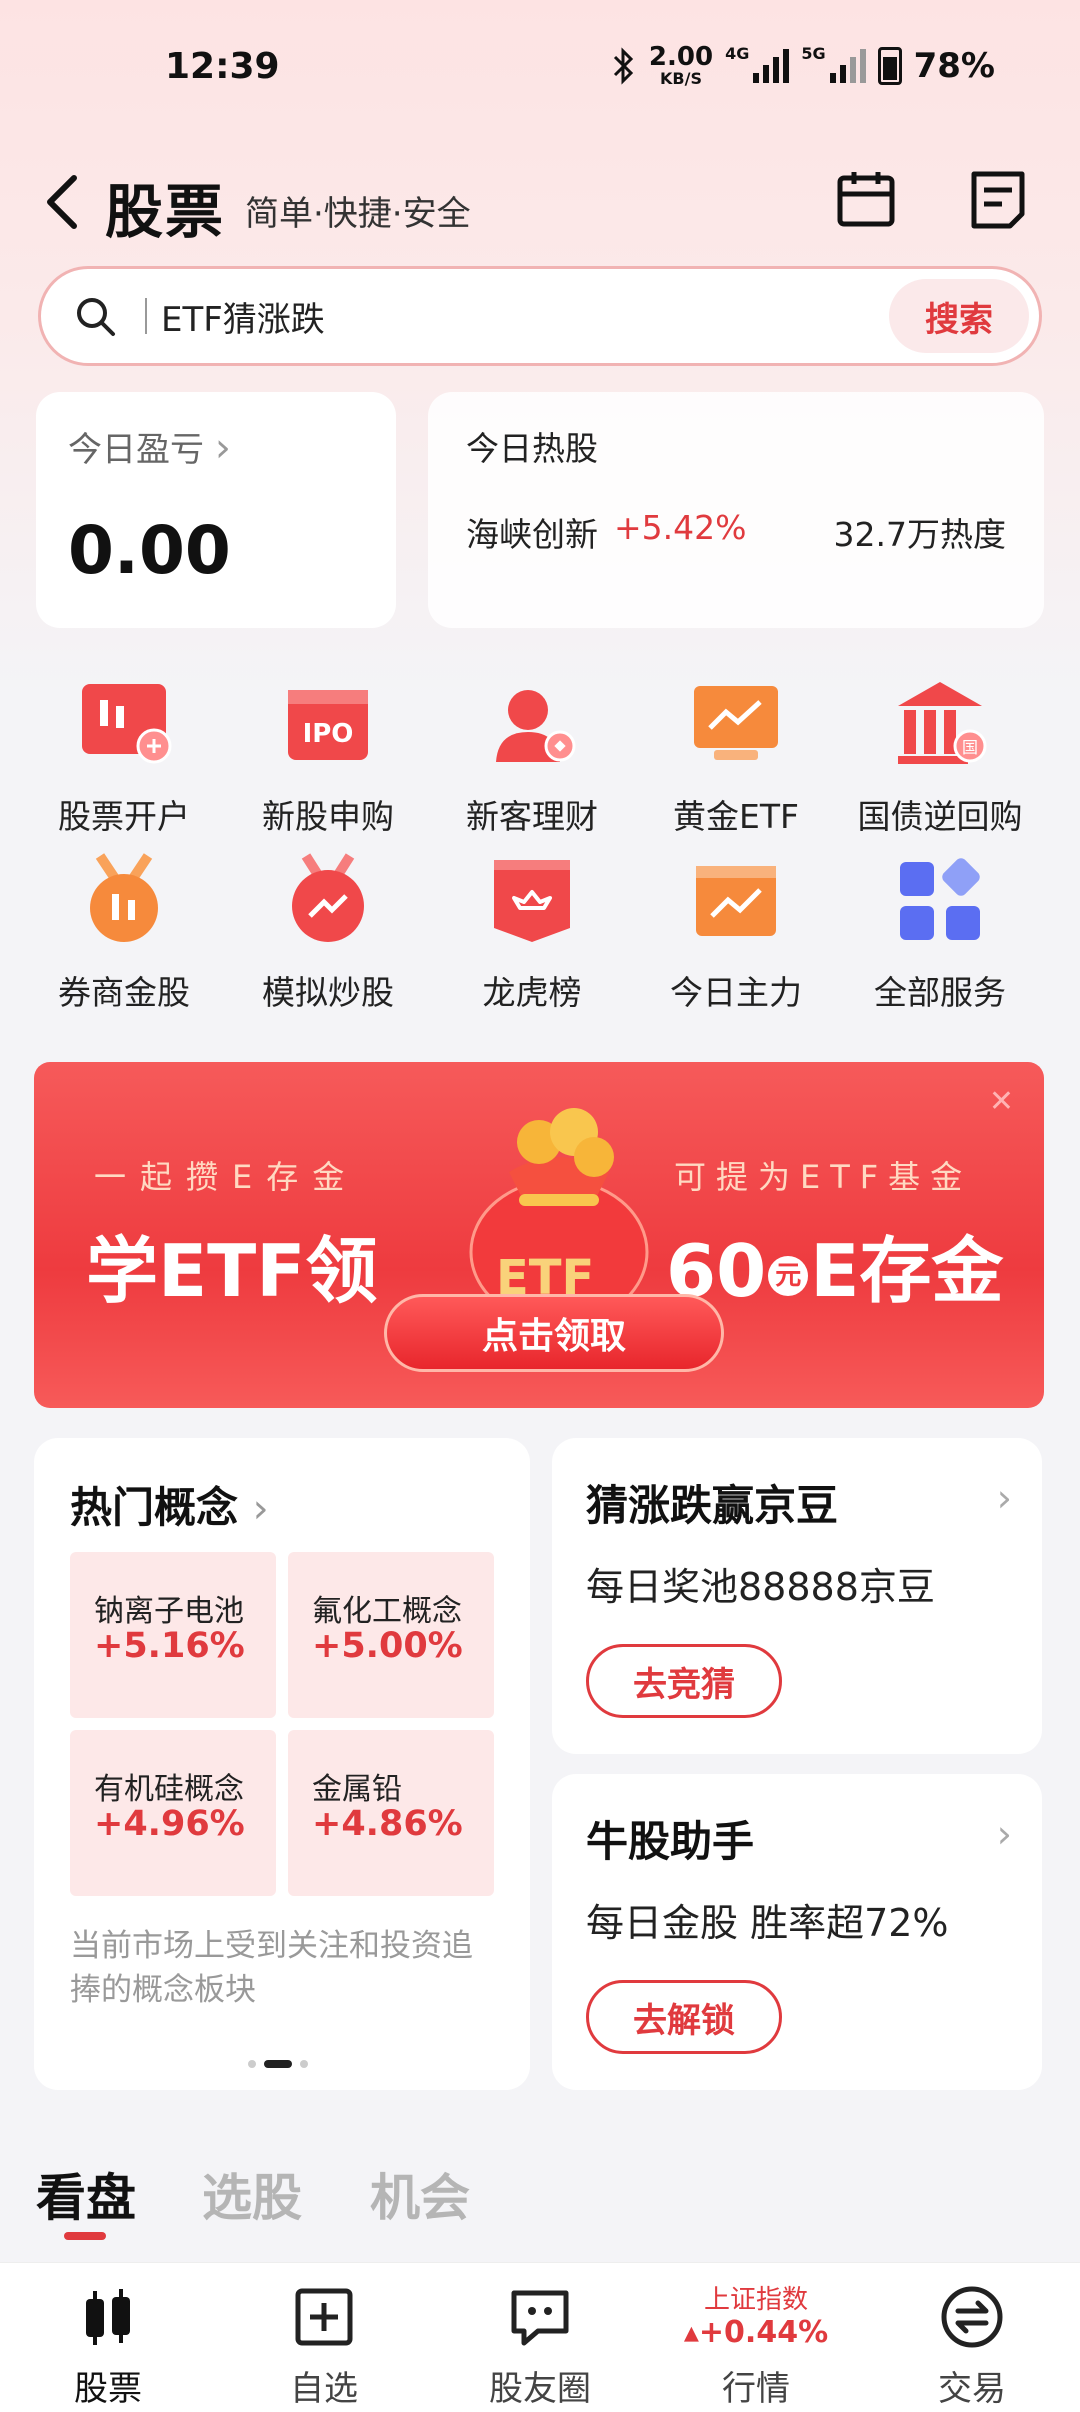  I want to click on concepts-description: 当前市场上受到关注和投资追捧的概念板块, so click(271, 1968).